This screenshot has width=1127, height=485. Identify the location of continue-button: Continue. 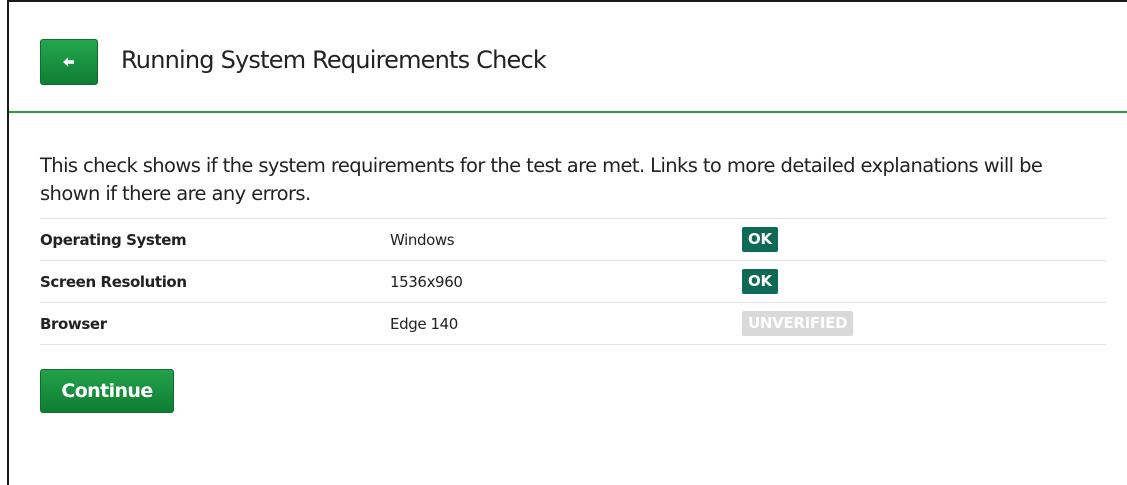
(107, 391).